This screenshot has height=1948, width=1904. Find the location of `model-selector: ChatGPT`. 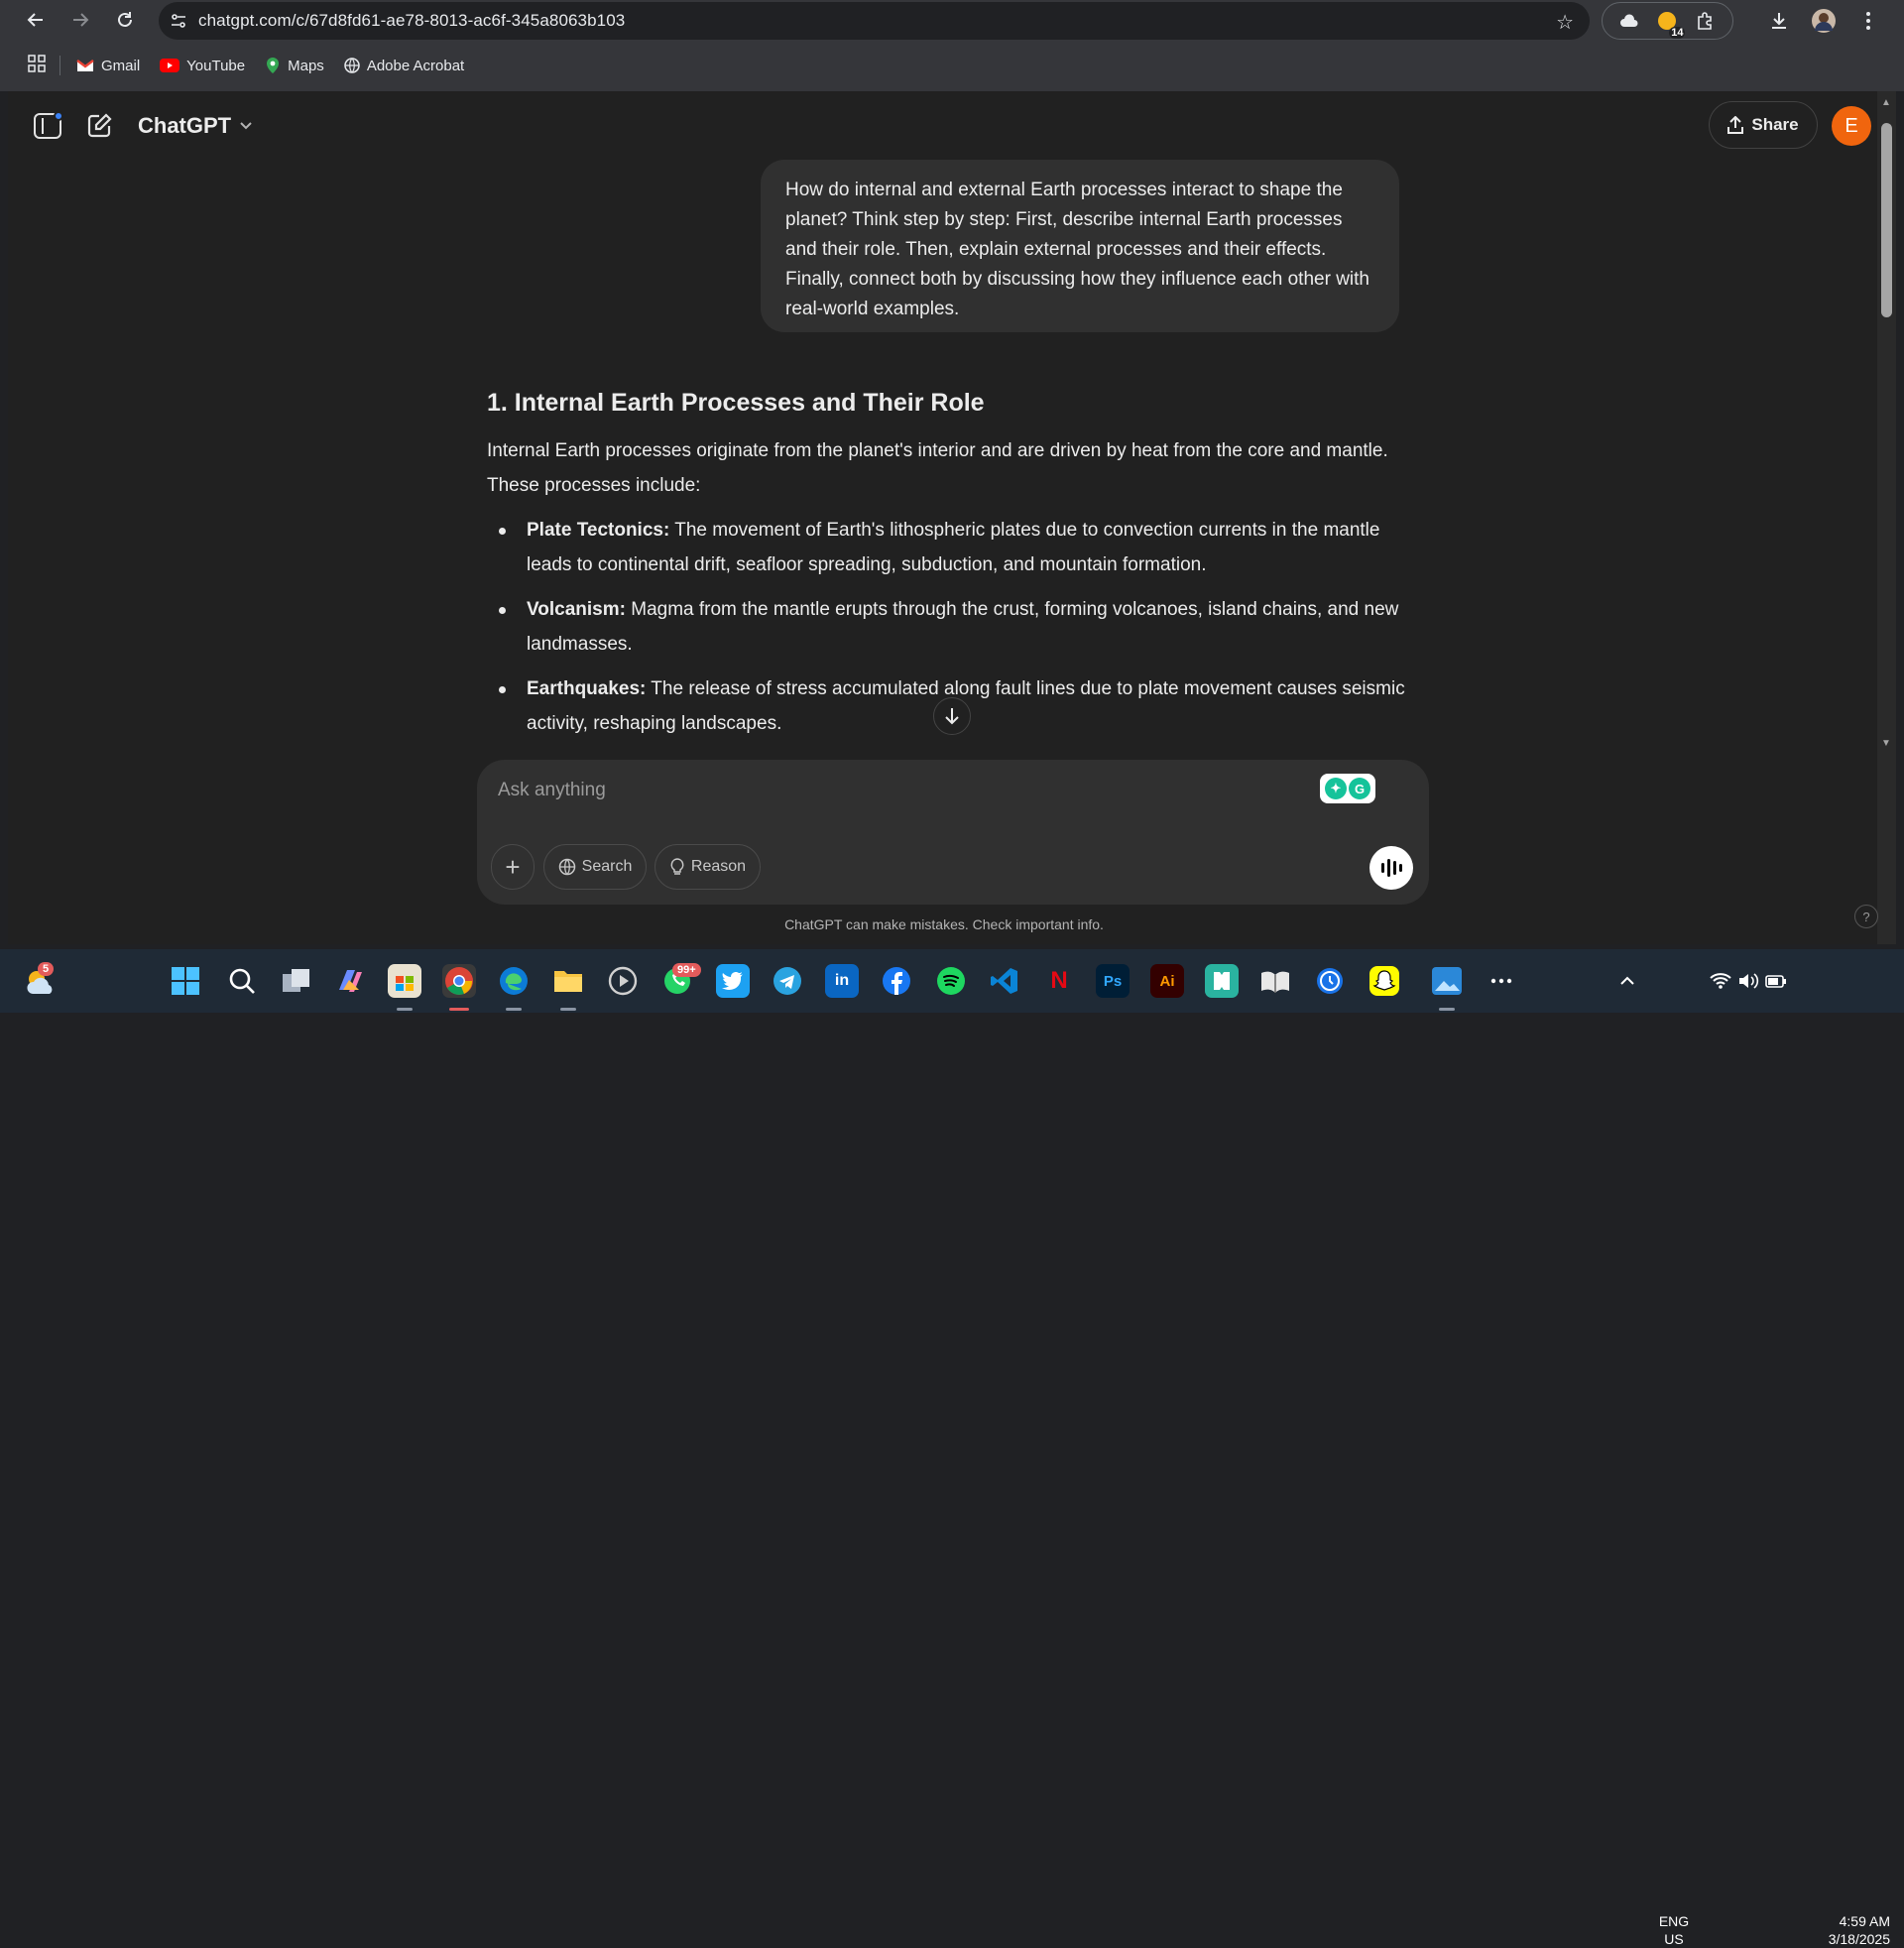

model-selector: ChatGPT is located at coordinates (195, 126).